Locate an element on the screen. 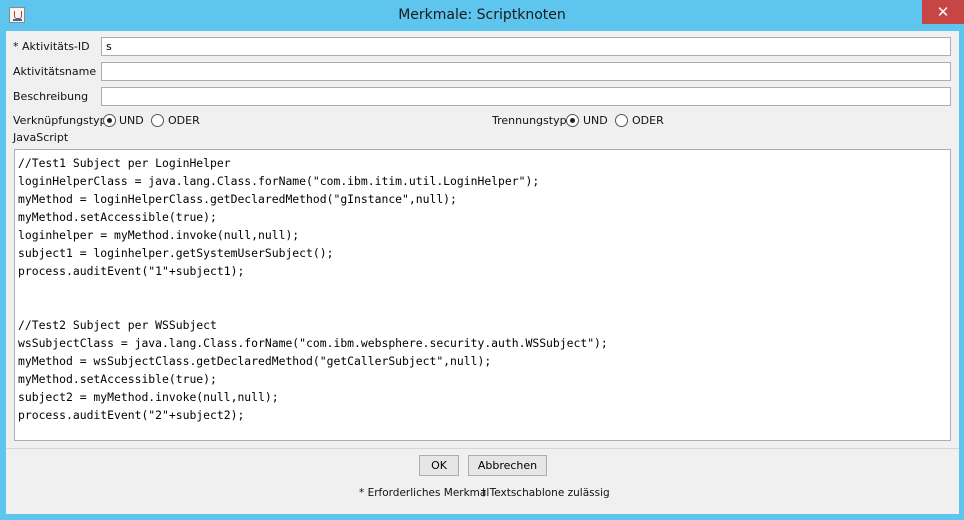 This screenshot has width=964, height=520. activity-id-input is located at coordinates (526, 46).